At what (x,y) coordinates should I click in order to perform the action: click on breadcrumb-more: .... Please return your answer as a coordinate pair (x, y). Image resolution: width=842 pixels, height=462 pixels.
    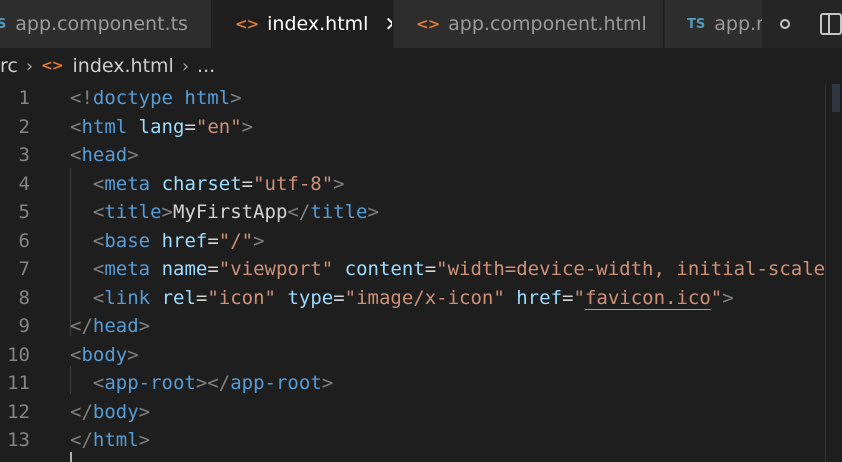
    Looking at the image, I should click on (206, 66).